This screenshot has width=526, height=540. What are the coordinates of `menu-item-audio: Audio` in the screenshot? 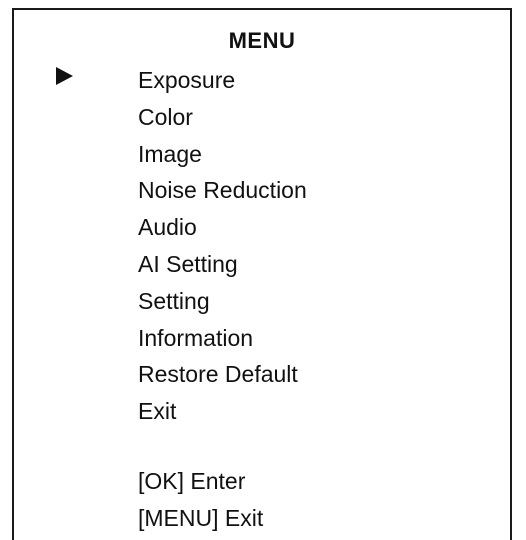 It's located at (222, 227).